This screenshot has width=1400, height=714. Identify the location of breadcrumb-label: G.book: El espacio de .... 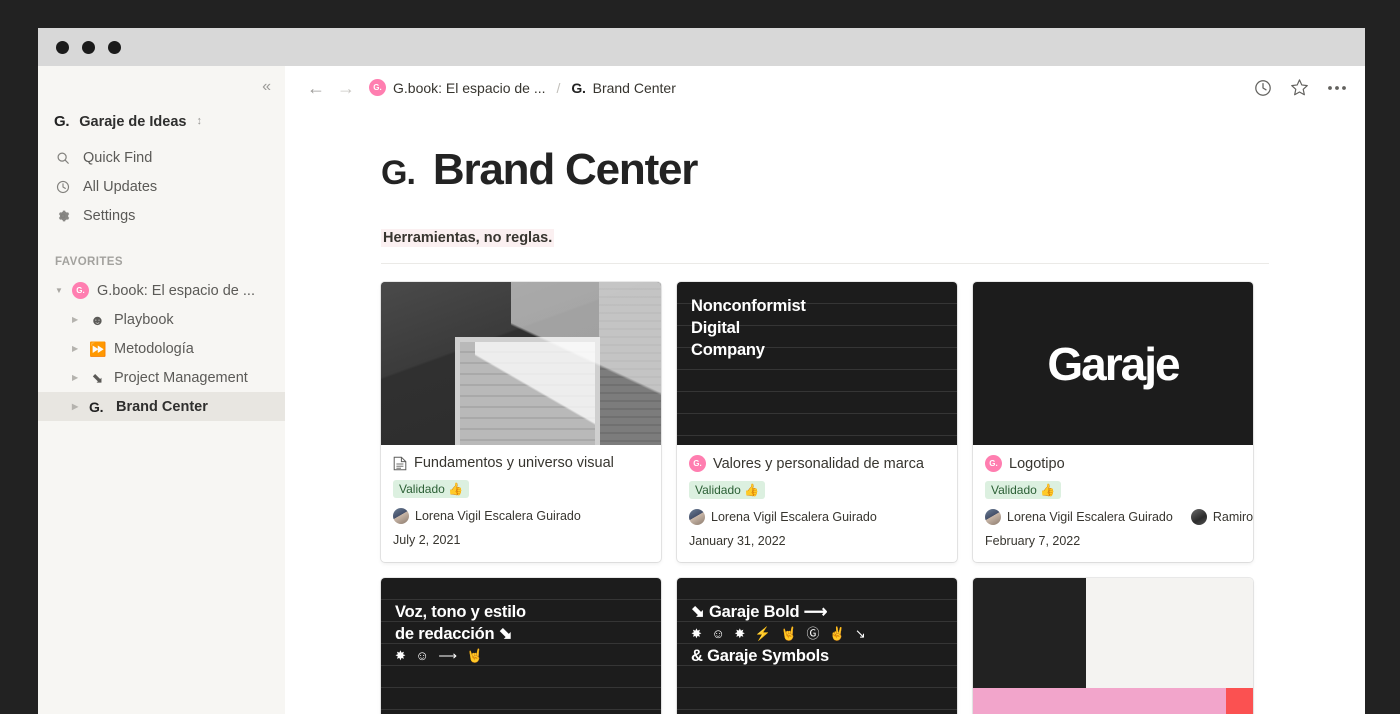
(469, 87).